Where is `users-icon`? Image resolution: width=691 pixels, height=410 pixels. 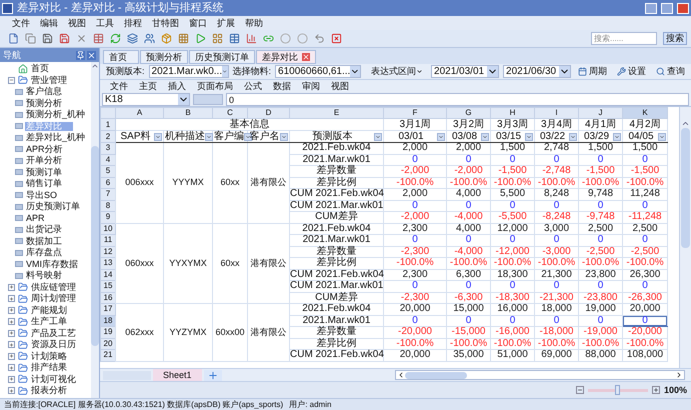
users-icon is located at coordinates (149, 38).